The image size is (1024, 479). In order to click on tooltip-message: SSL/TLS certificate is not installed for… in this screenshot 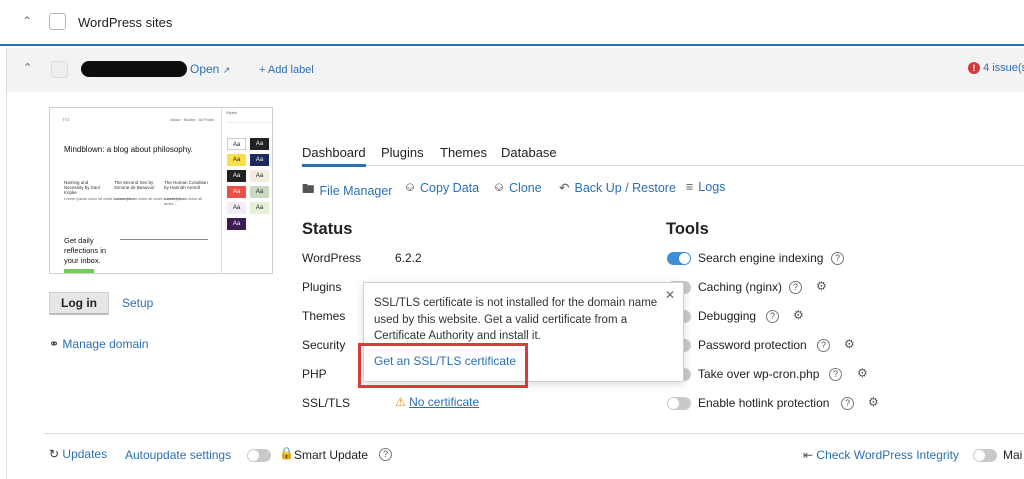, I will do `click(516, 319)`.